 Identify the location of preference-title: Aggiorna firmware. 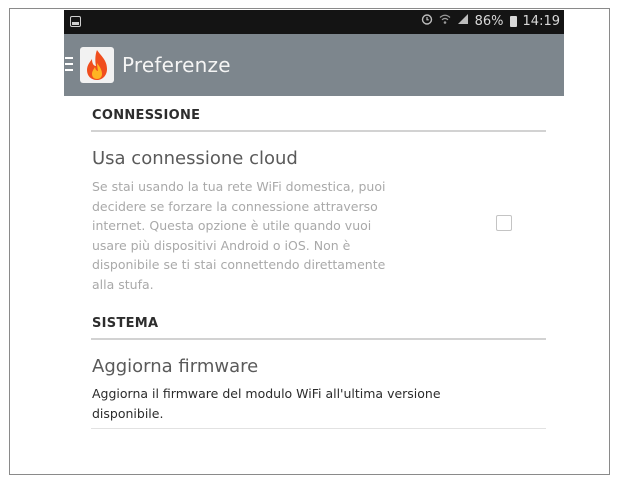
(175, 366).